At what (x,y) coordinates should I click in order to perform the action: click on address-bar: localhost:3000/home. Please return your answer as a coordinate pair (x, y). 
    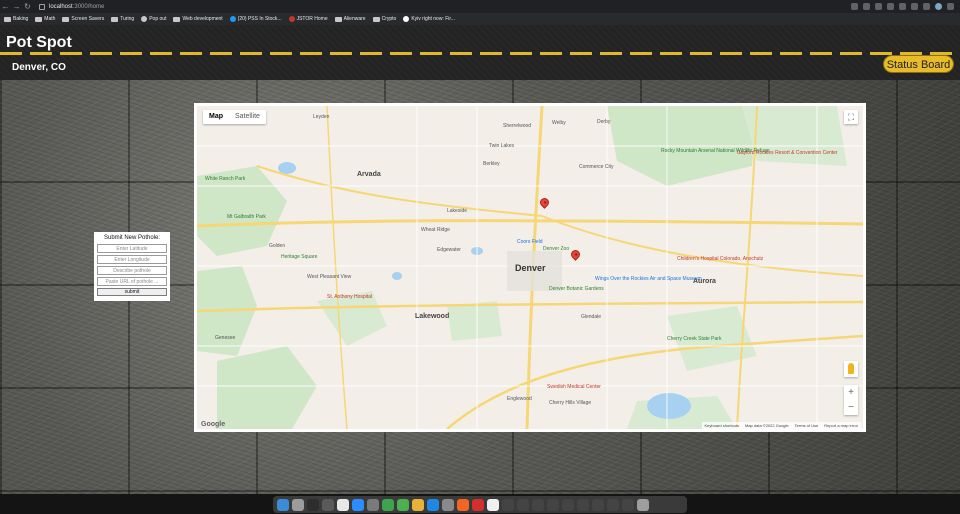
    Looking at the image, I should click on (359, 7).